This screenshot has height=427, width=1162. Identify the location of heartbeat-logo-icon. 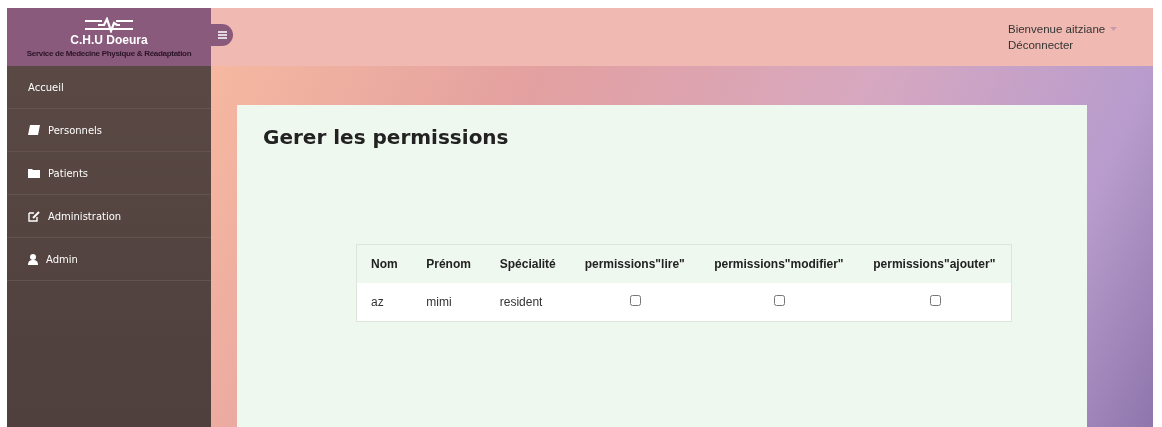
(109, 24).